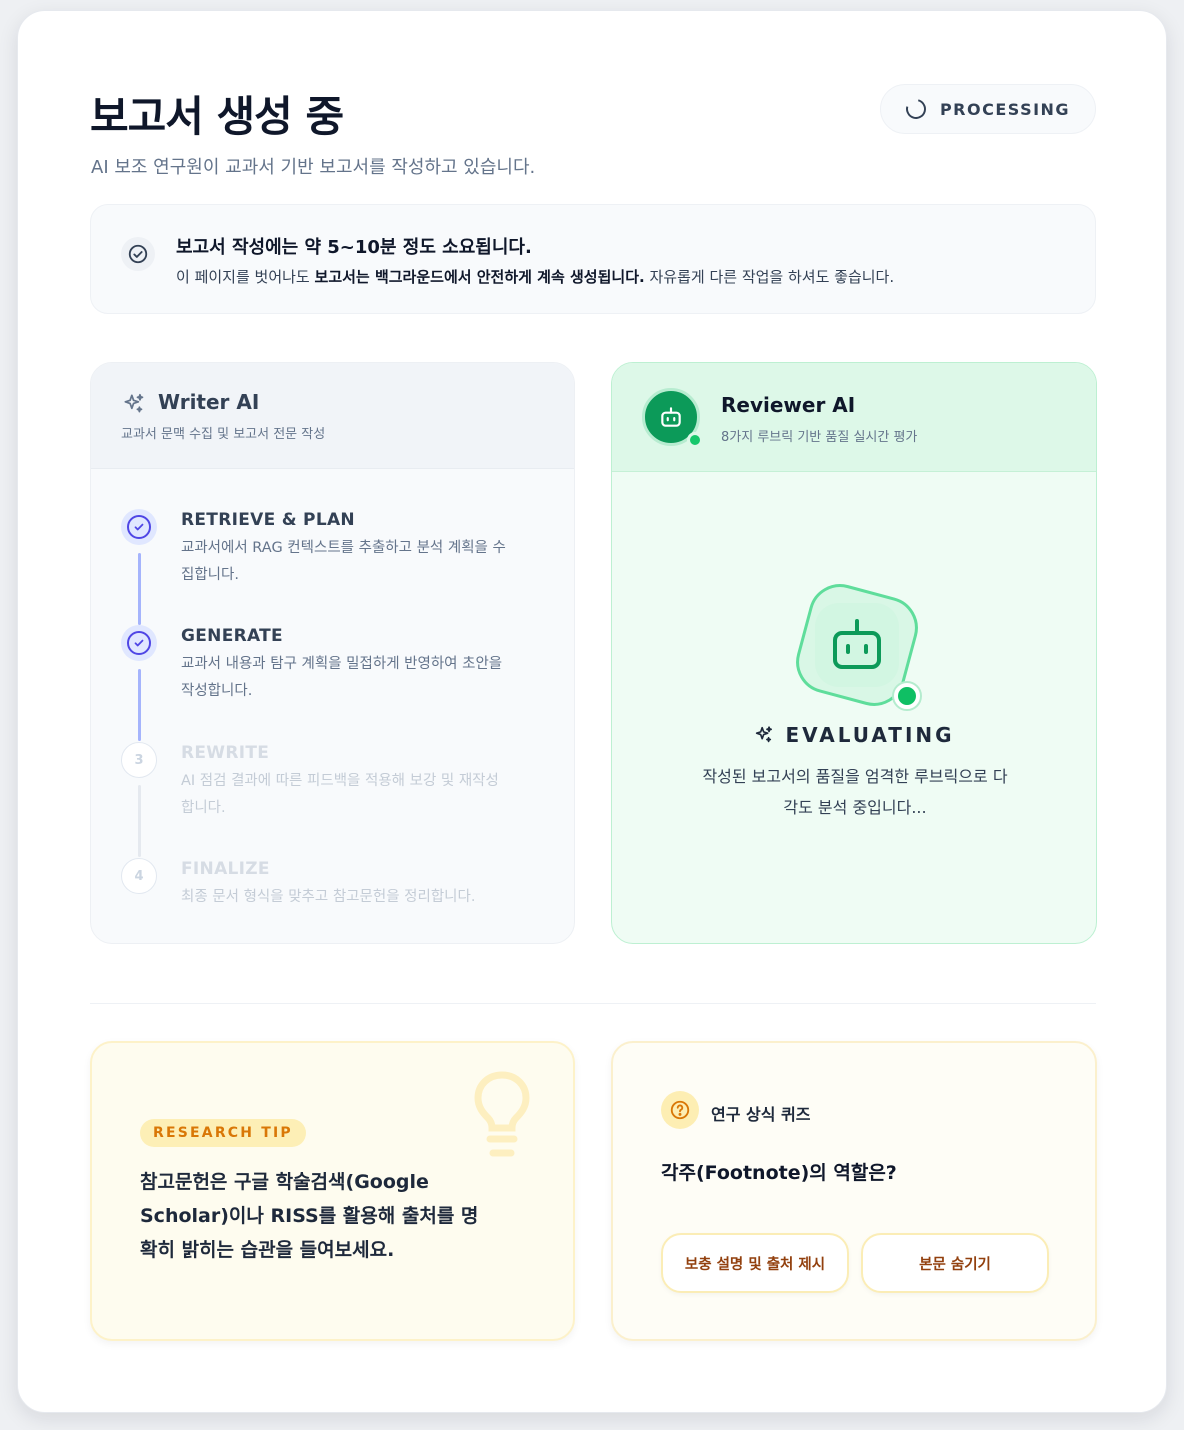 This screenshot has width=1184, height=1430. Describe the element at coordinates (225, 753) in the screenshot. I see `step-3-title: REWRITE` at that location.